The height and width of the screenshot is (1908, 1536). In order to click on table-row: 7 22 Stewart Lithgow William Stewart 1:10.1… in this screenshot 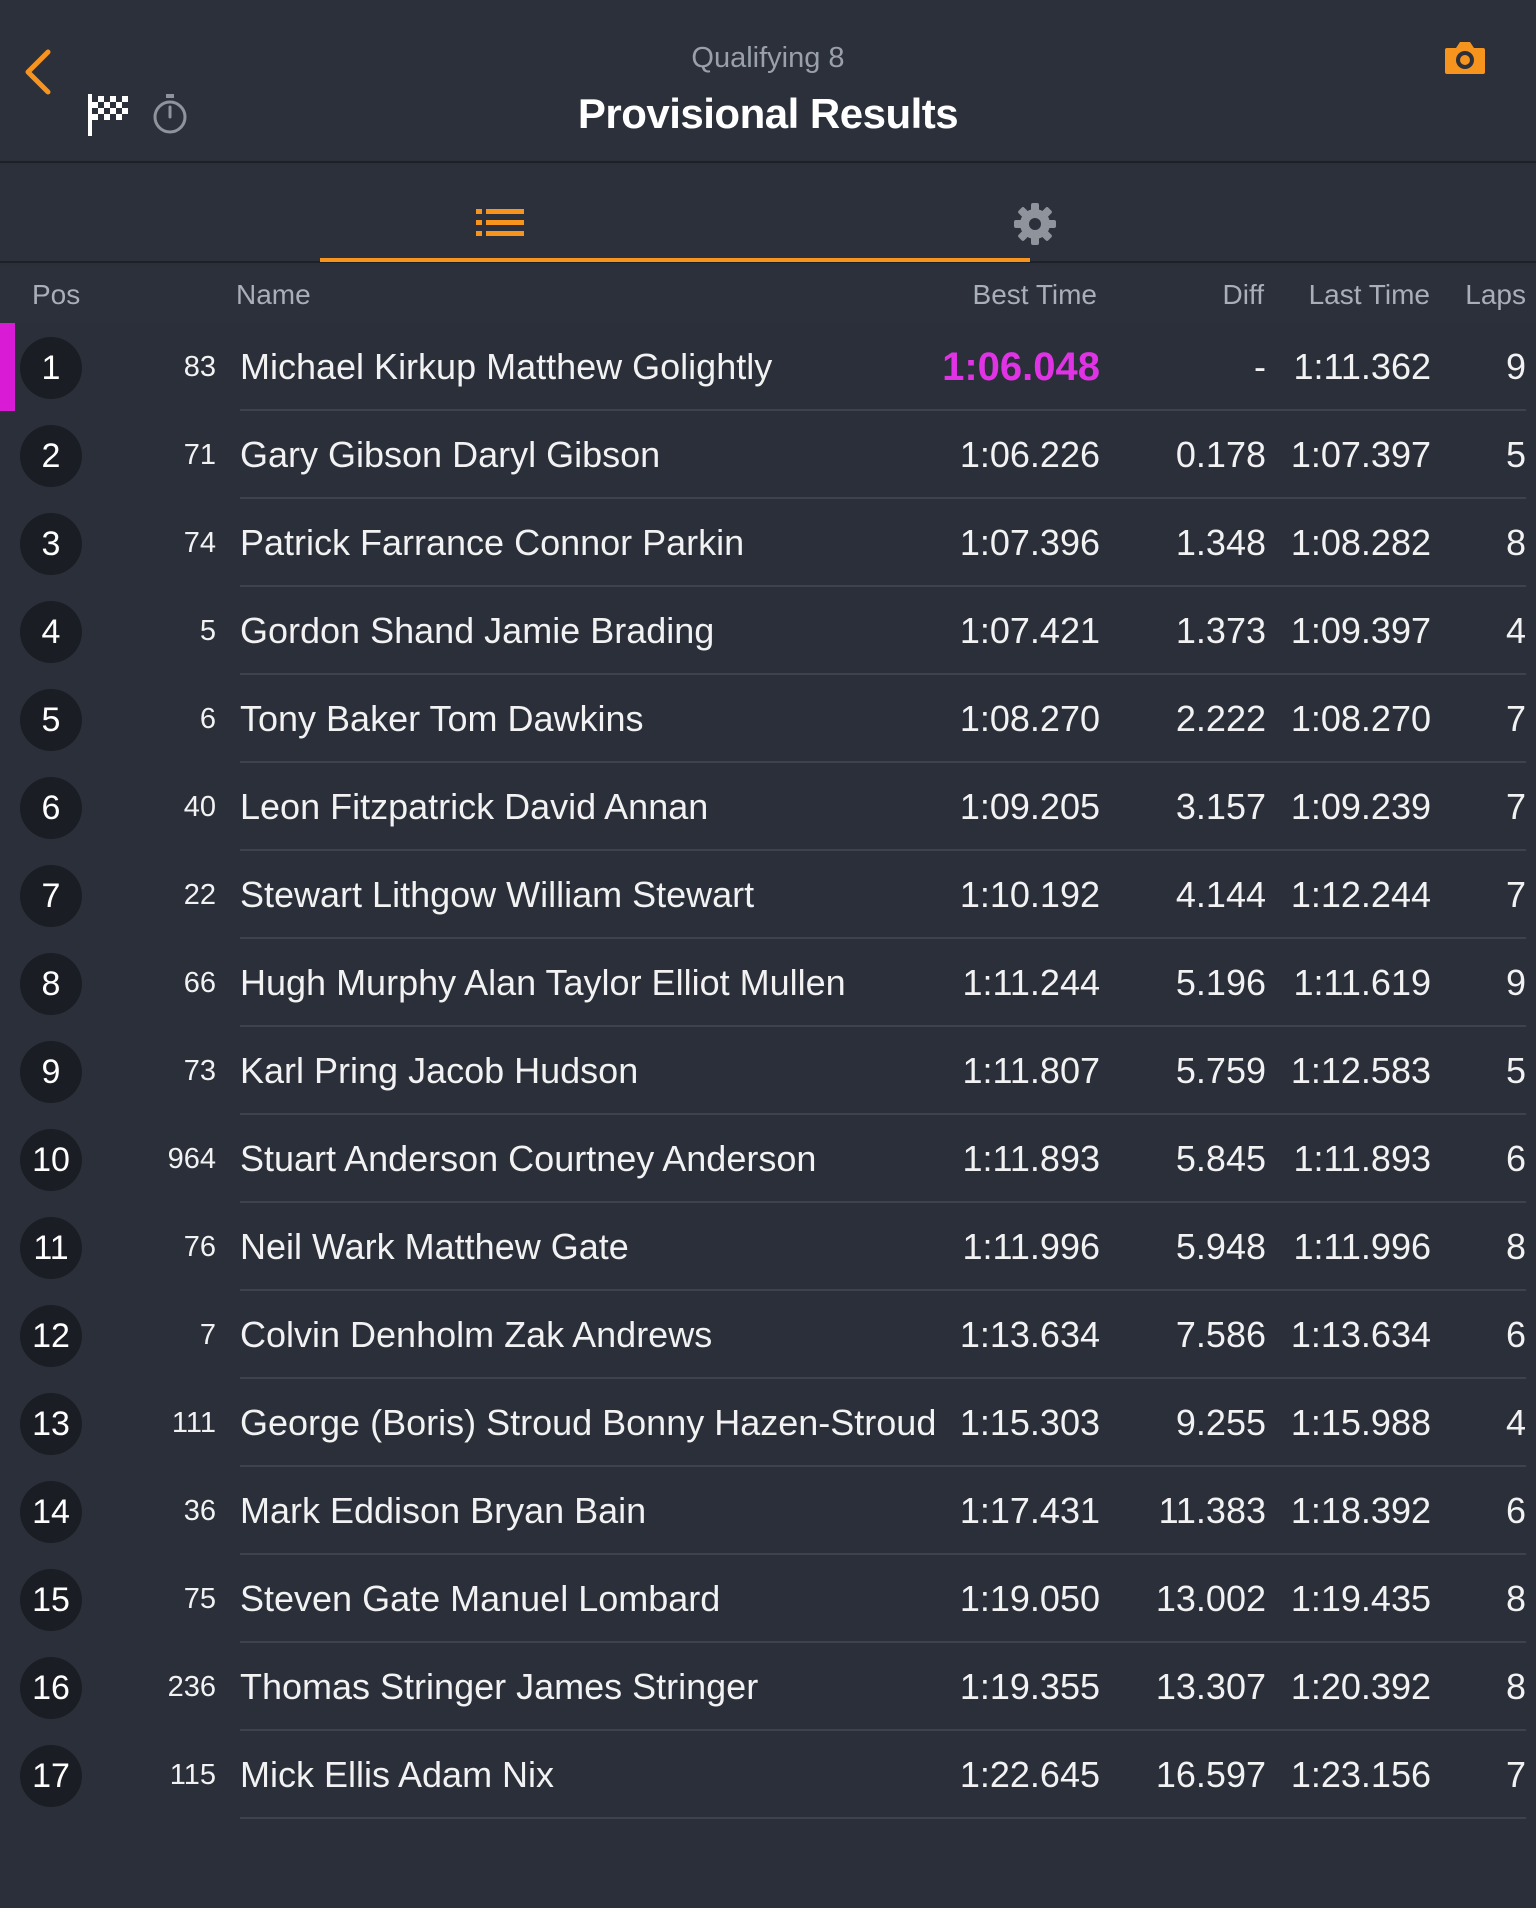, I will do `click(768, 895)`.